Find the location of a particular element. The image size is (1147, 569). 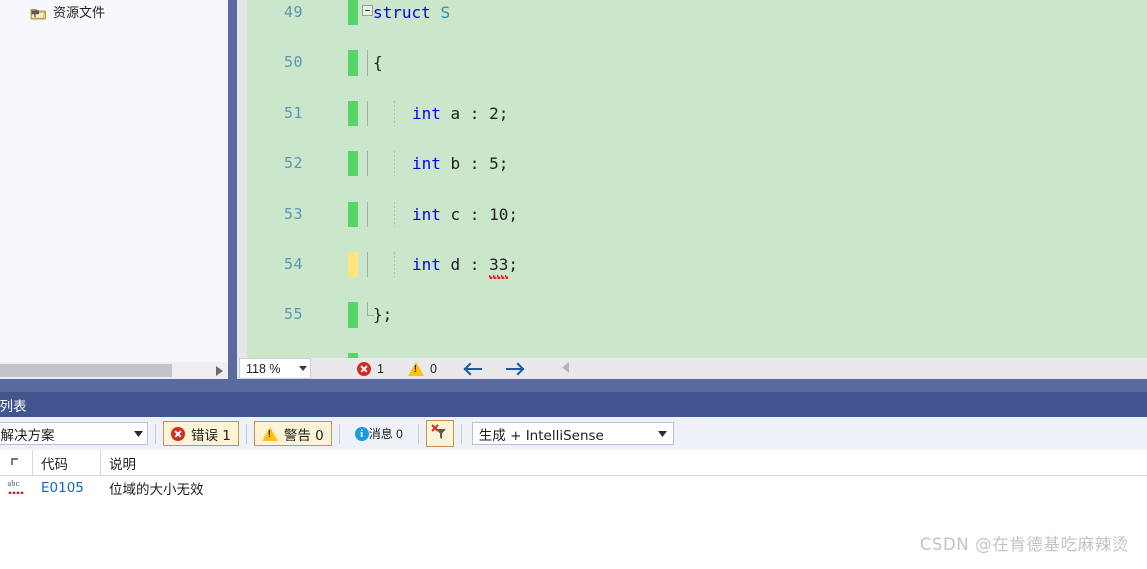

code-text: { is located at coordinates (378, 63).